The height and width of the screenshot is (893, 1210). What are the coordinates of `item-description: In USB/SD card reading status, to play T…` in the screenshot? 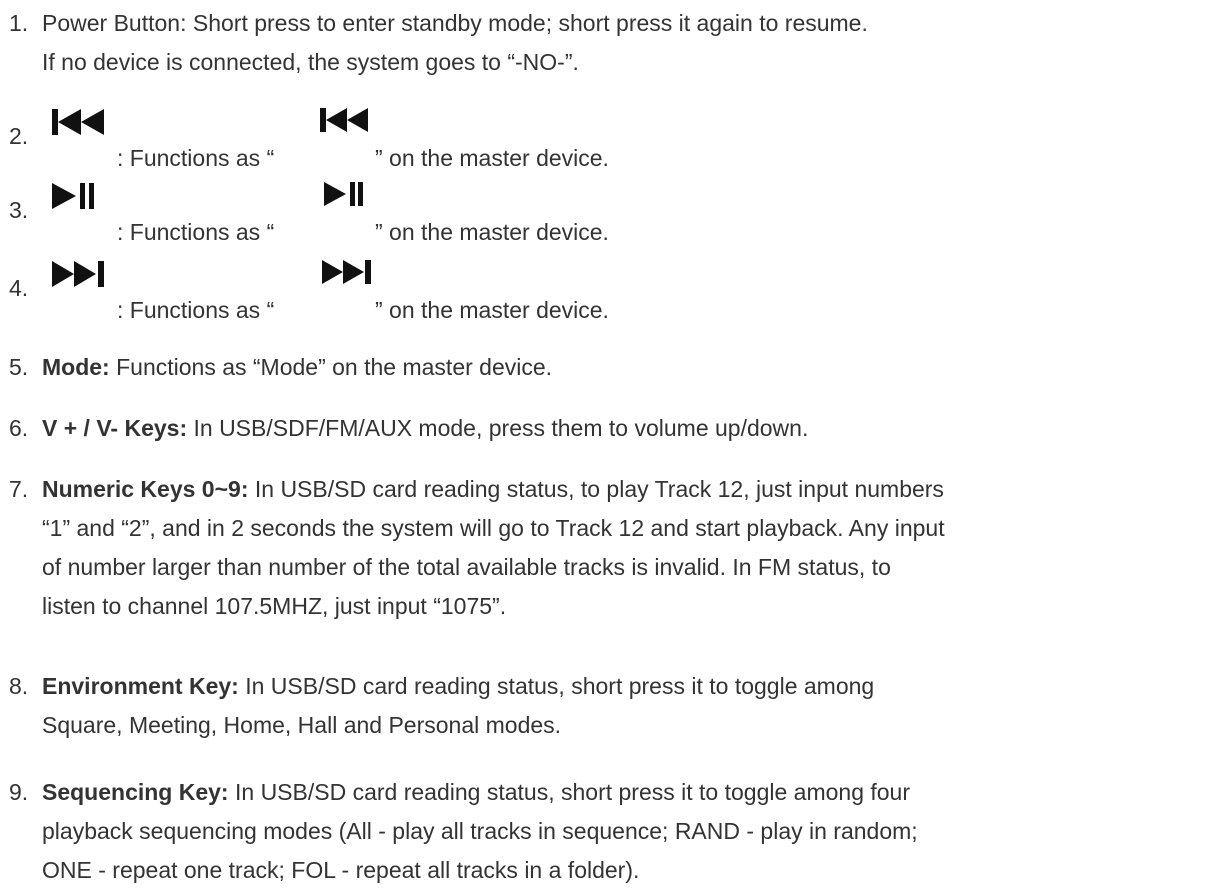 It's located at (596, 489).